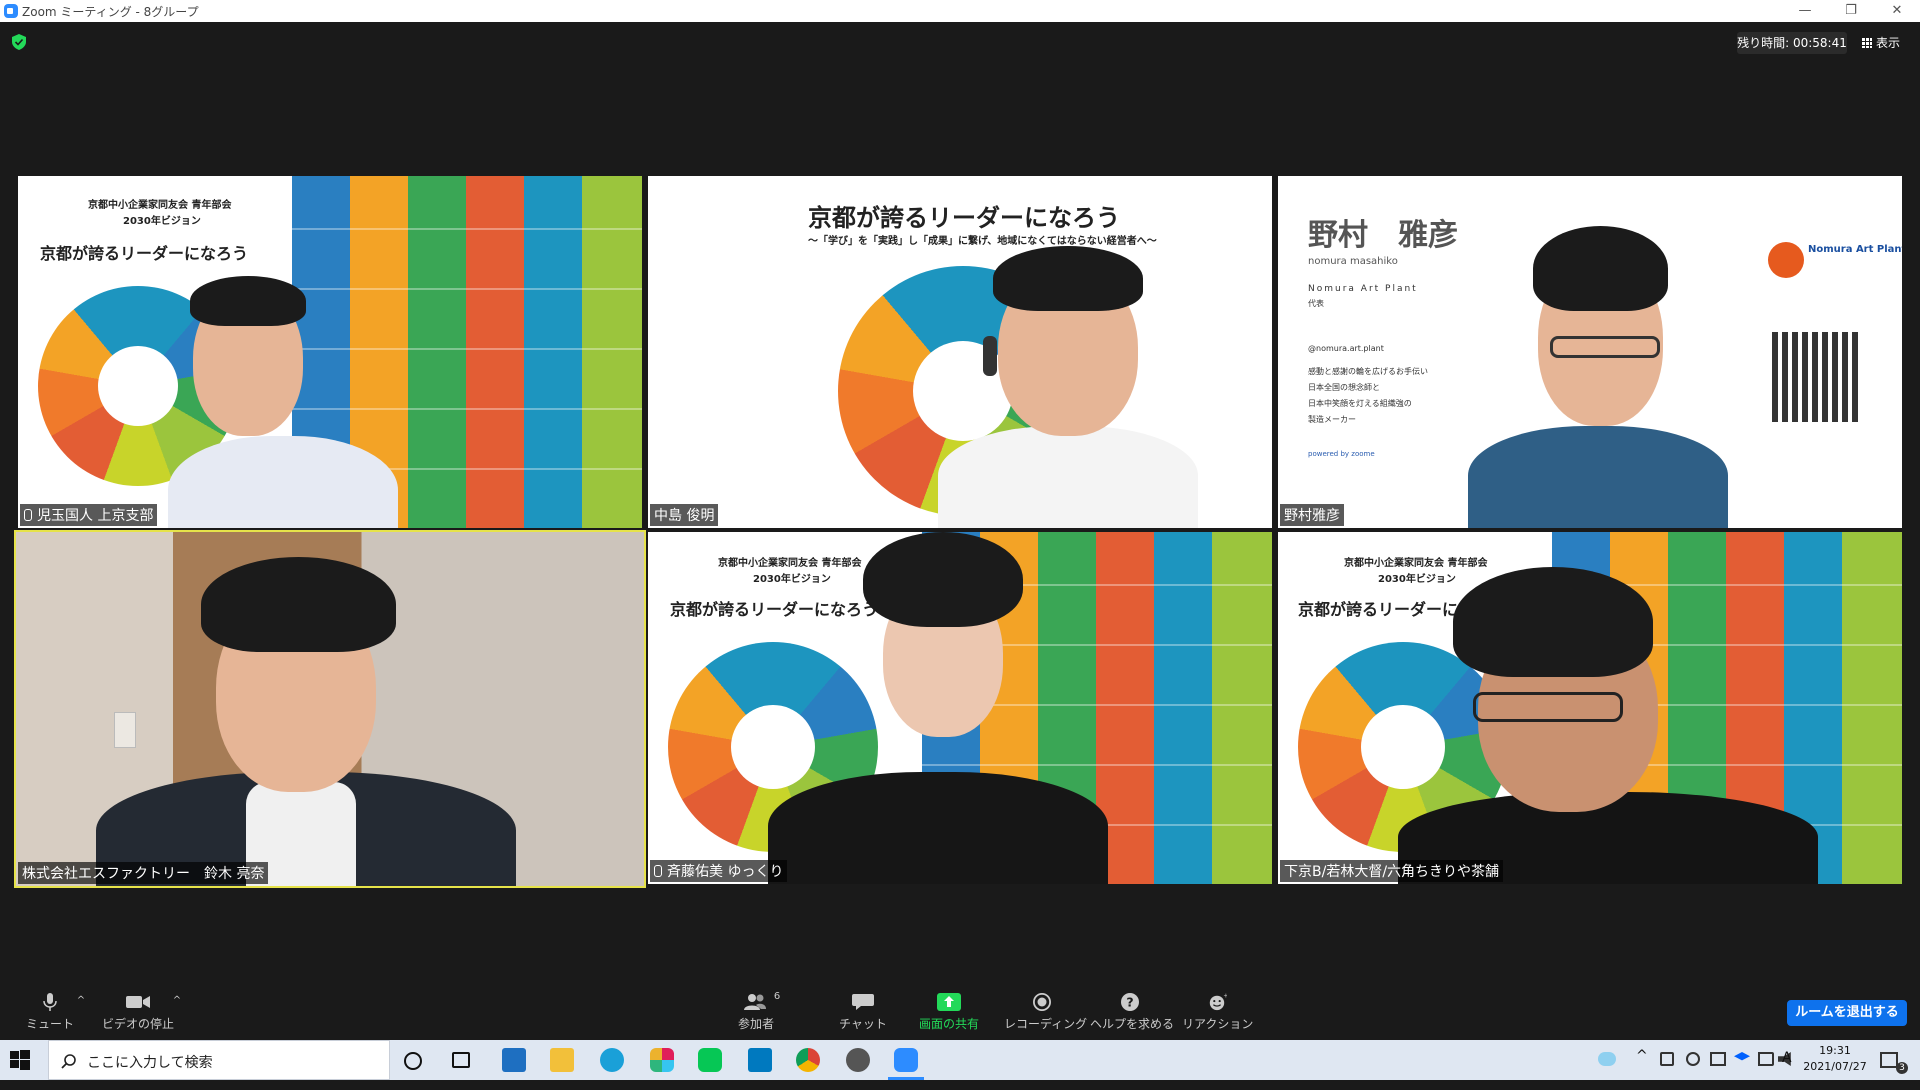 This screenshot has width=1920, height=1090. I want to click on restore-button: ❐, so click(1851, 11).